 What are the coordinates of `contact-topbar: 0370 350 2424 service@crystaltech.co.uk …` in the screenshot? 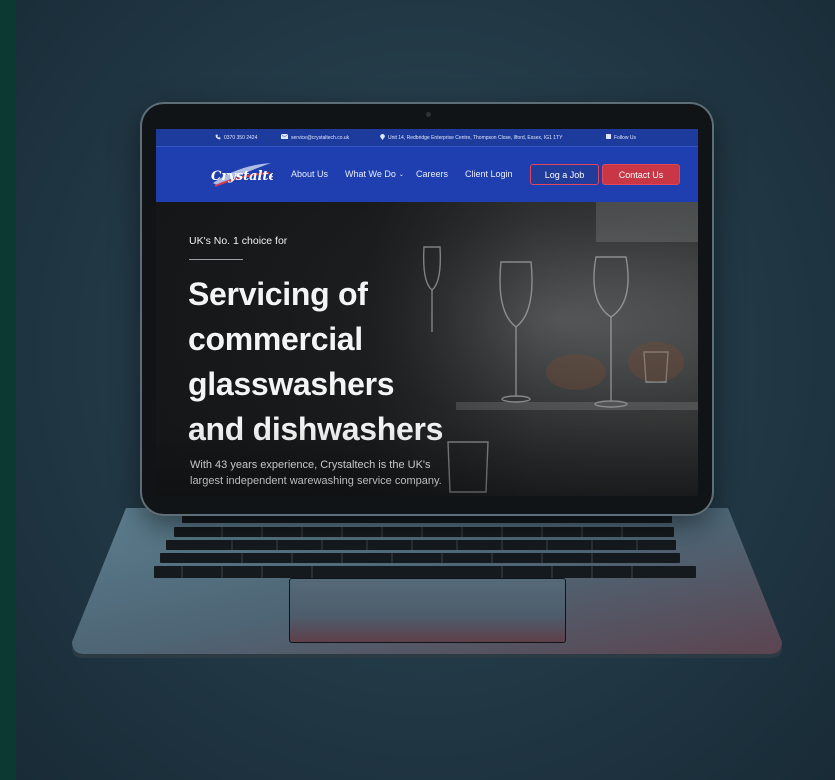 It's located at (427, 137).